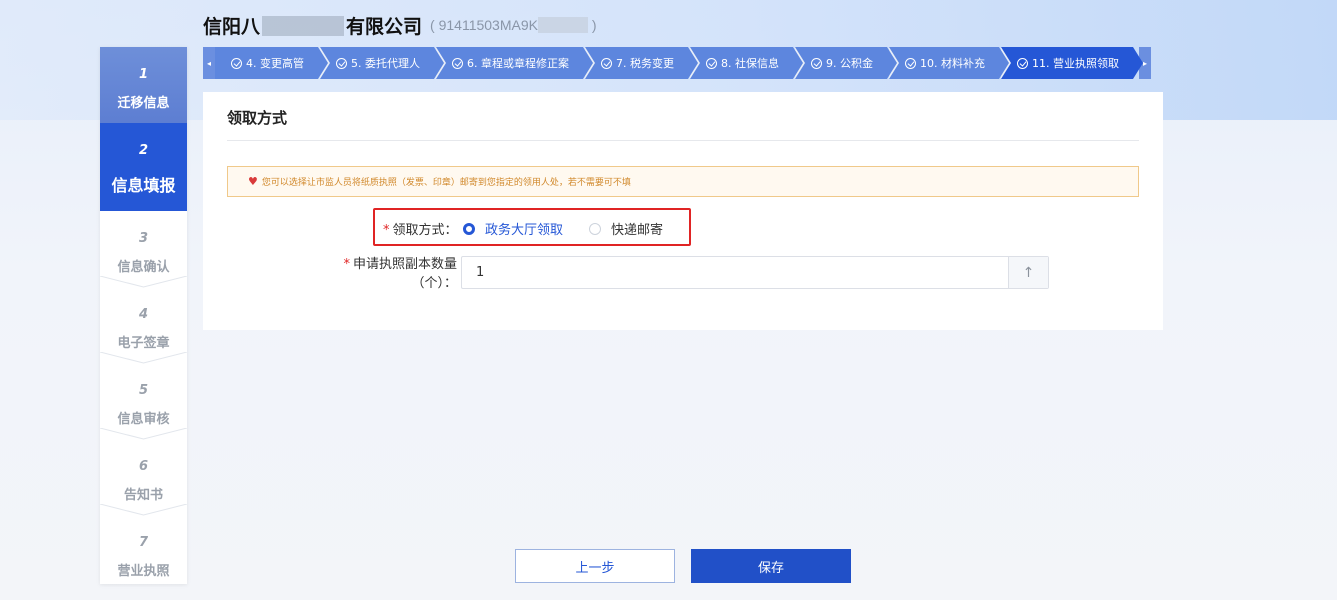 Image resolution: width=1337 pixels, height=600 pixels. Describe the element at coordinates (469, 228) in the screenshot. I see `radio-selected-icon` at that location.